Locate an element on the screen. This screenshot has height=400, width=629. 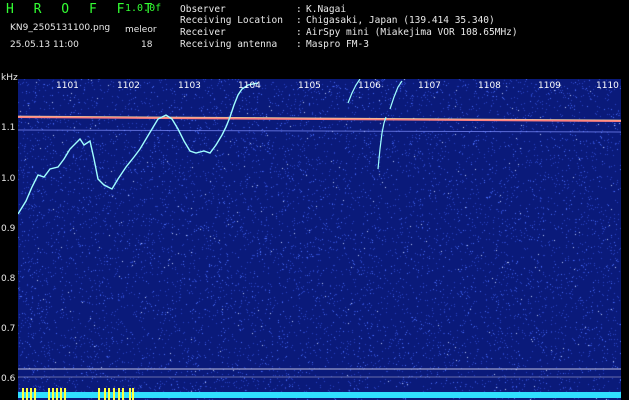
x-tick: 1109 is located at coordinates (549, 86).